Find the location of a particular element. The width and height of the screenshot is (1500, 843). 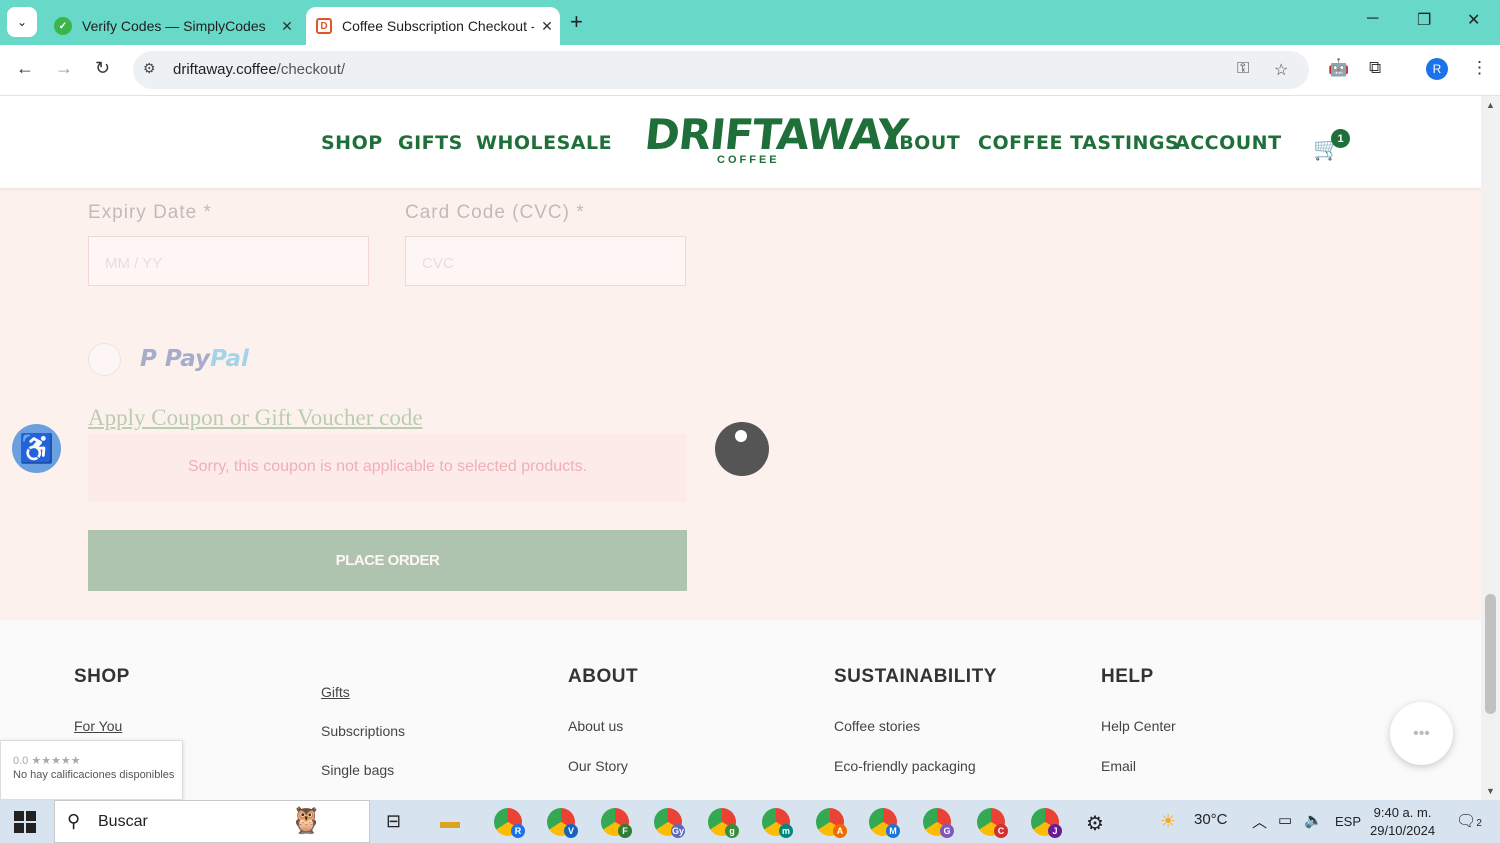

clock-time: 9:40 a. m. is located at coordinates (1402, 812).